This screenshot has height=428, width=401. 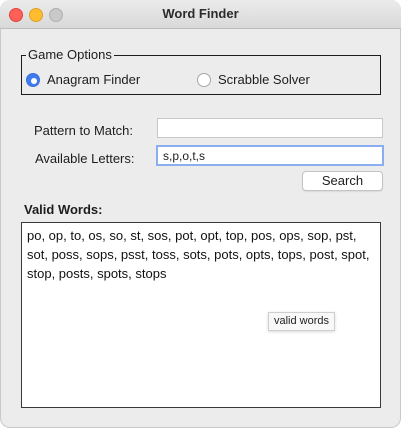 I want to click on radio-scrabble-solver-label: Scrabble Solver, so click(x=264, y=79).